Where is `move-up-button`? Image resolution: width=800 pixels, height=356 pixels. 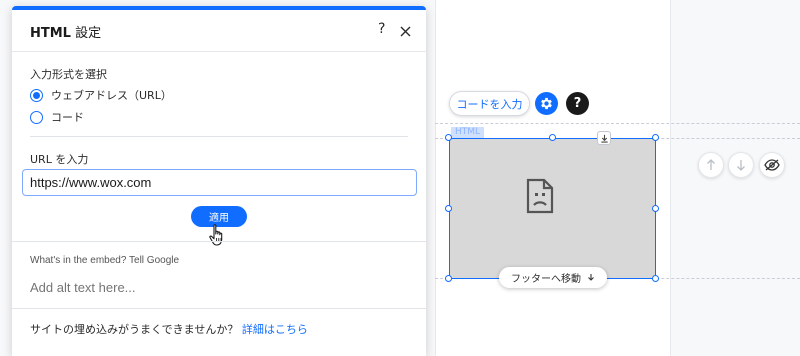
move-up-button is located at coordinates (711, 165).